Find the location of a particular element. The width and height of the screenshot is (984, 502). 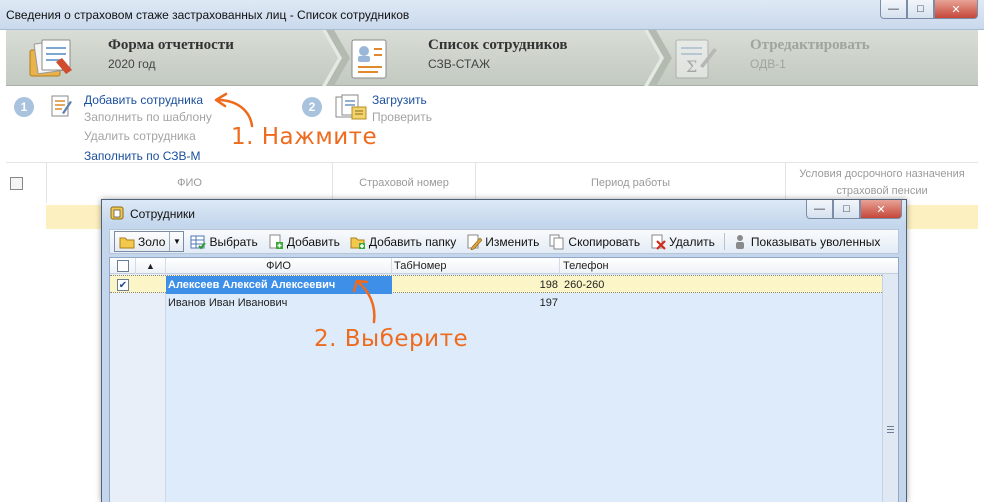

employee-card-icon is located at coordinates (369, 59).